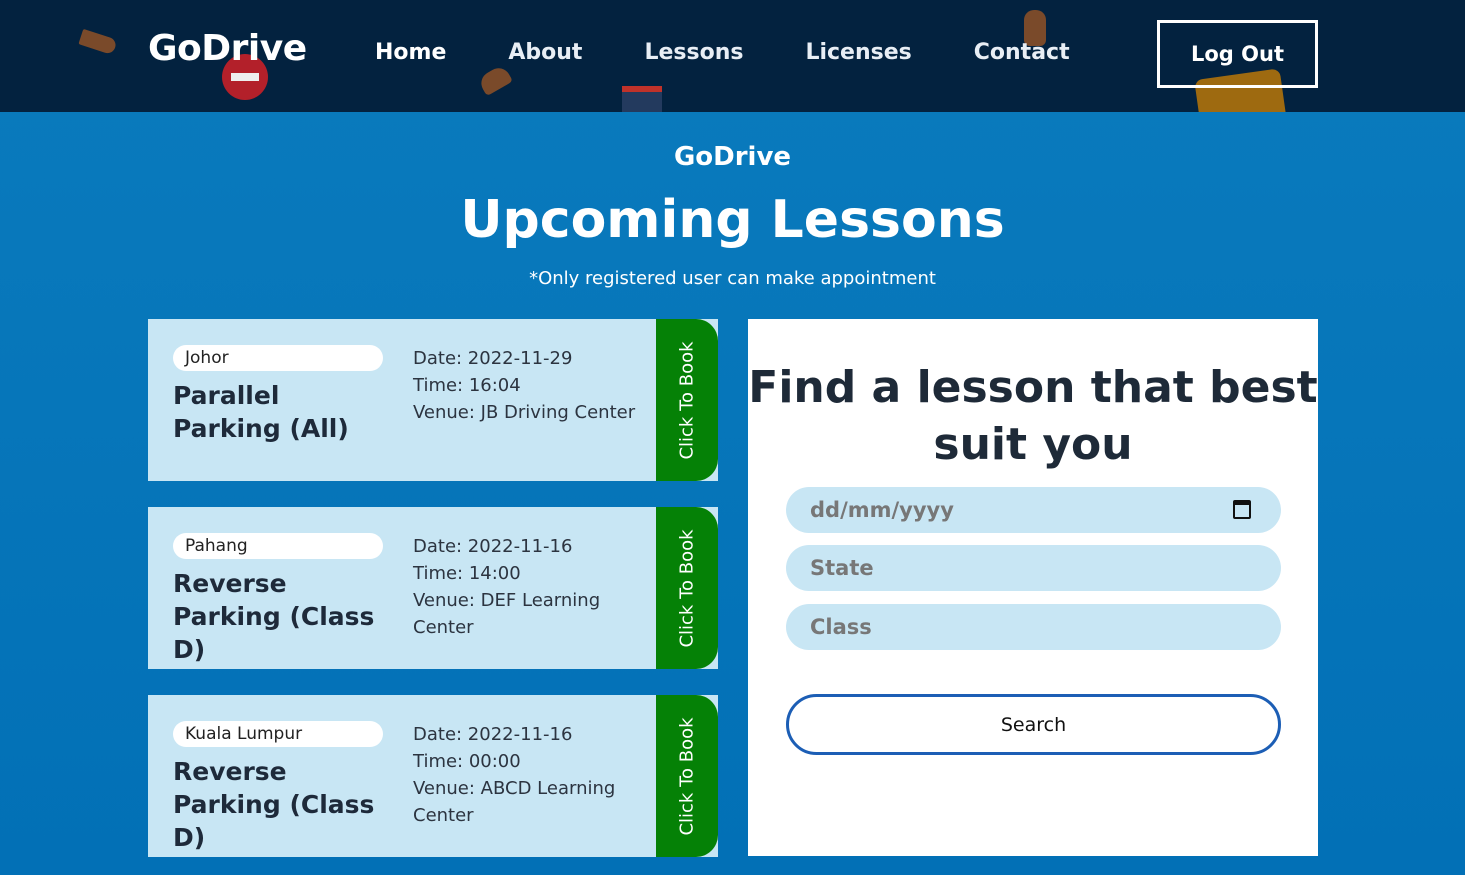  What do you see at coordinates (842, 568) in the screenshot?
I see `state-placeholder: State` at bounding box center [842, 568].